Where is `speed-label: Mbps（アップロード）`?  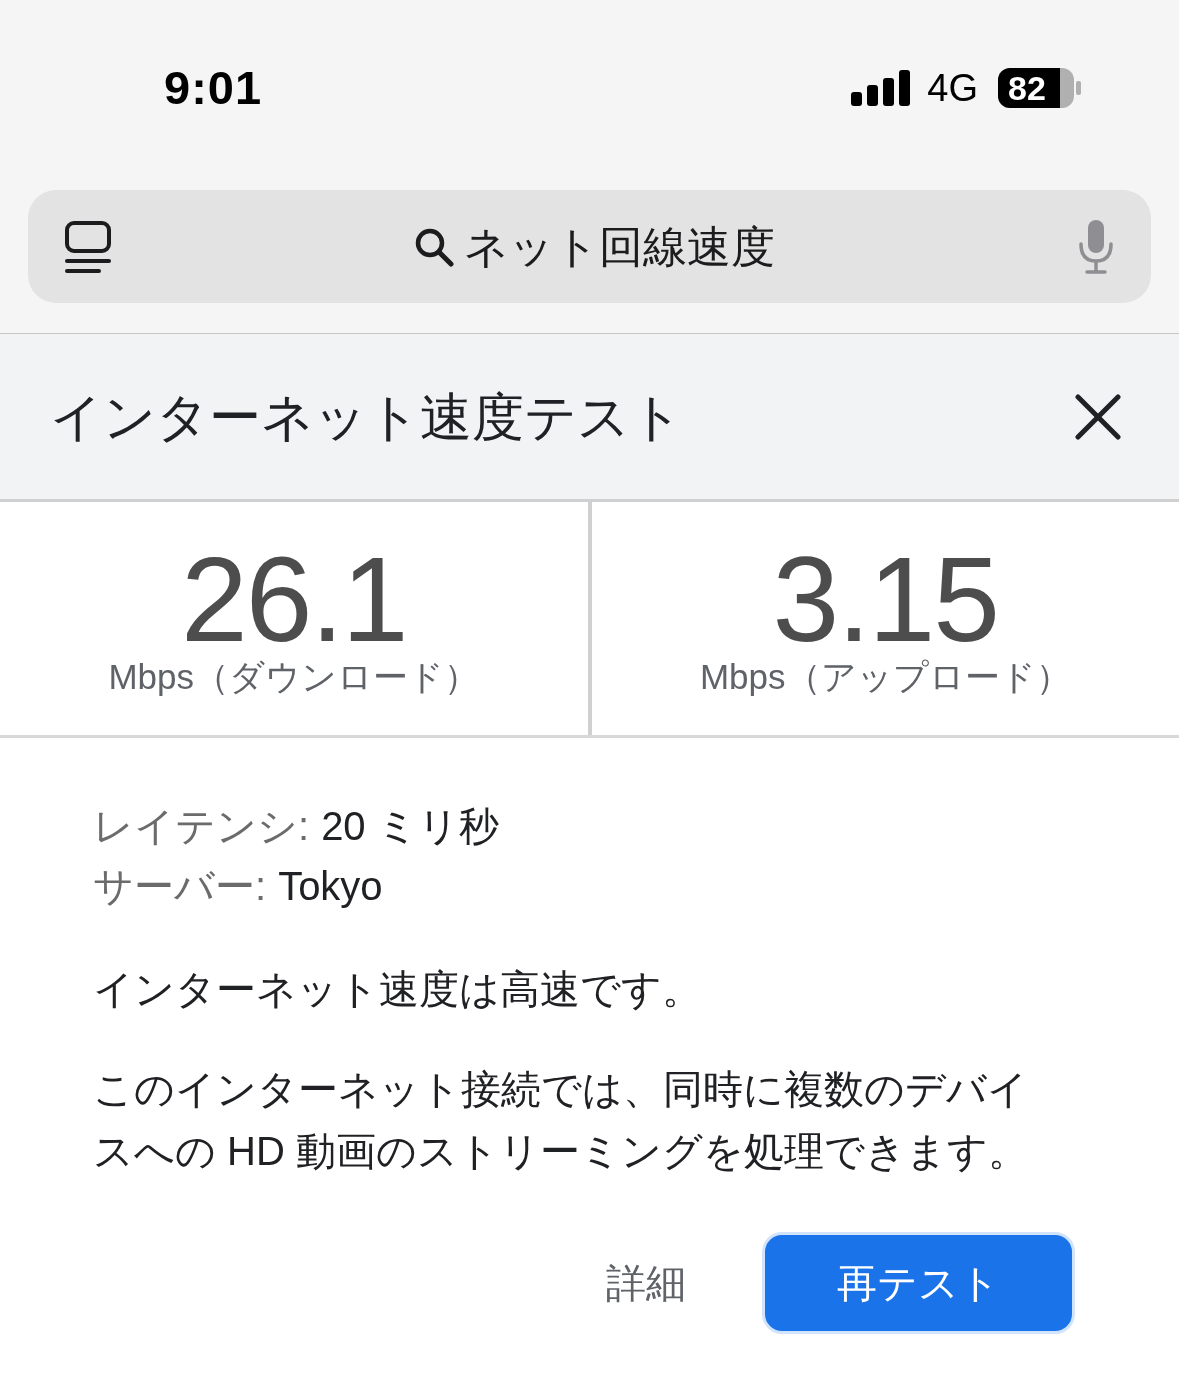 speed-label: Mbps（アップロード） is located at coordinates (885, 677).